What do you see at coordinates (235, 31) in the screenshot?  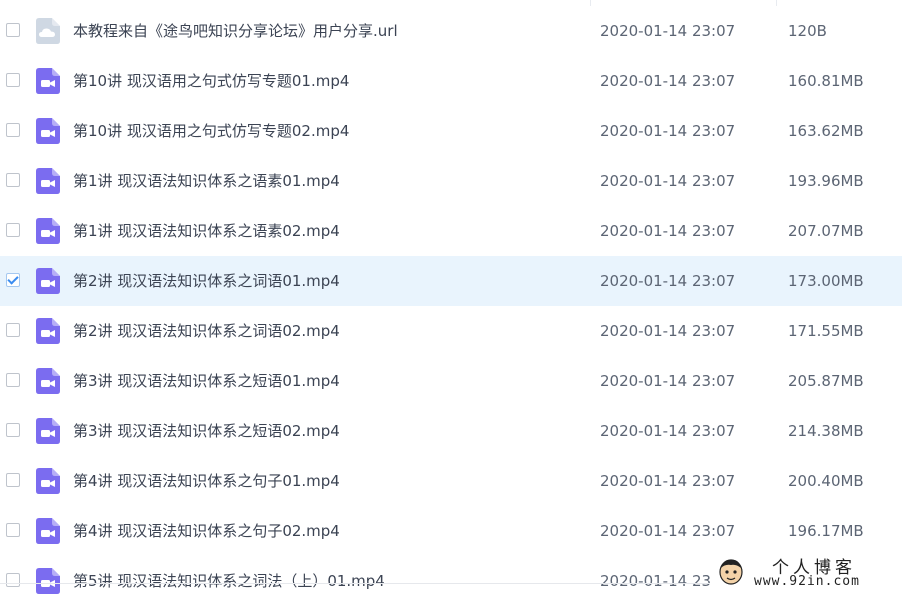 I see `file-name: 本教程来自《途鸟吧知识分享论坛》用户分享.url` at bounding box center [235, 31].